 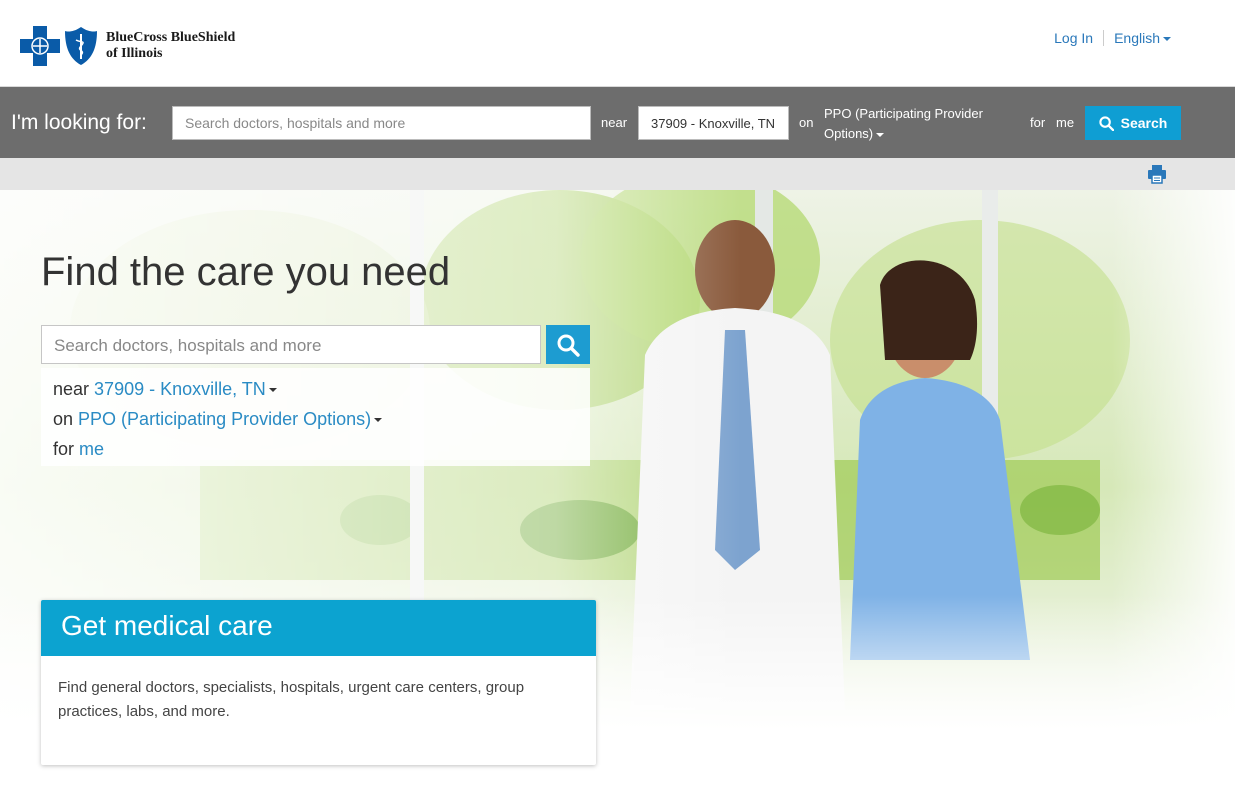 I want to click on brand-name-line1: BlueCross BlueShield, so click(x=171, y=37).